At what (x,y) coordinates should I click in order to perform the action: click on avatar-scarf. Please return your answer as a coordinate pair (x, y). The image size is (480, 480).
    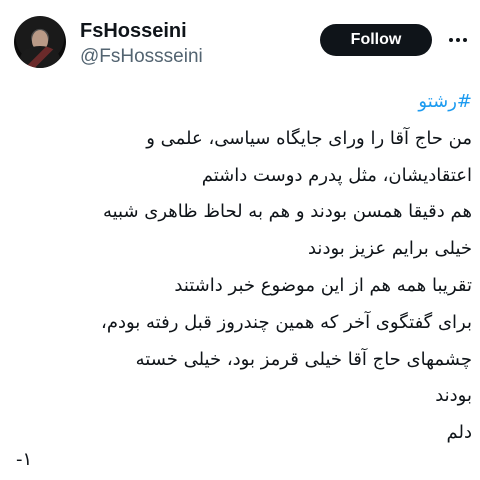
    Looking at the image, I should click on (40, 57).